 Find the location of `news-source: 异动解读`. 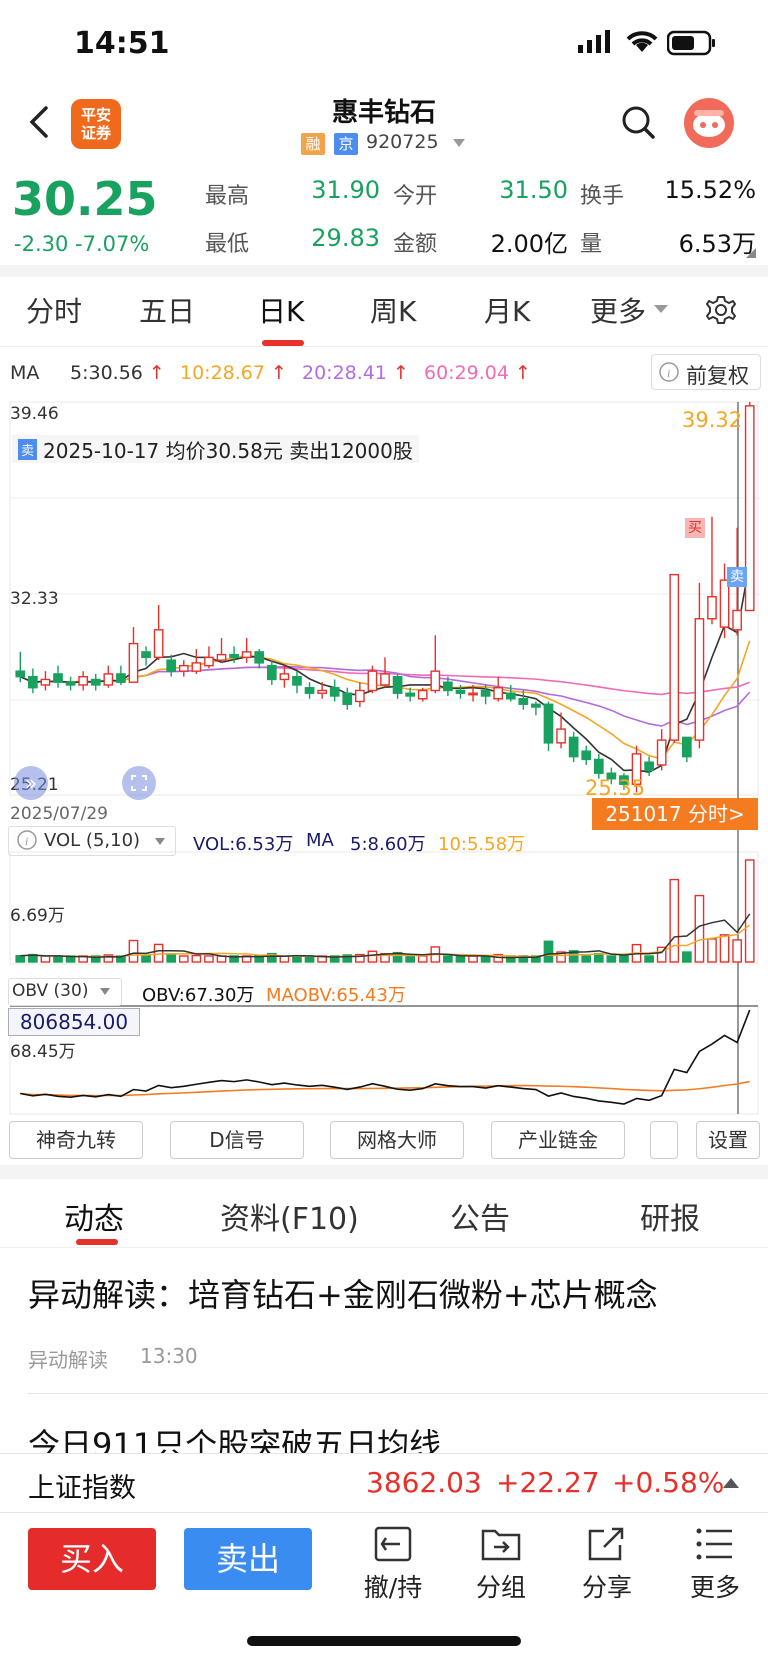

news-source: 异动解读 is located at coordinates (68, 1360).